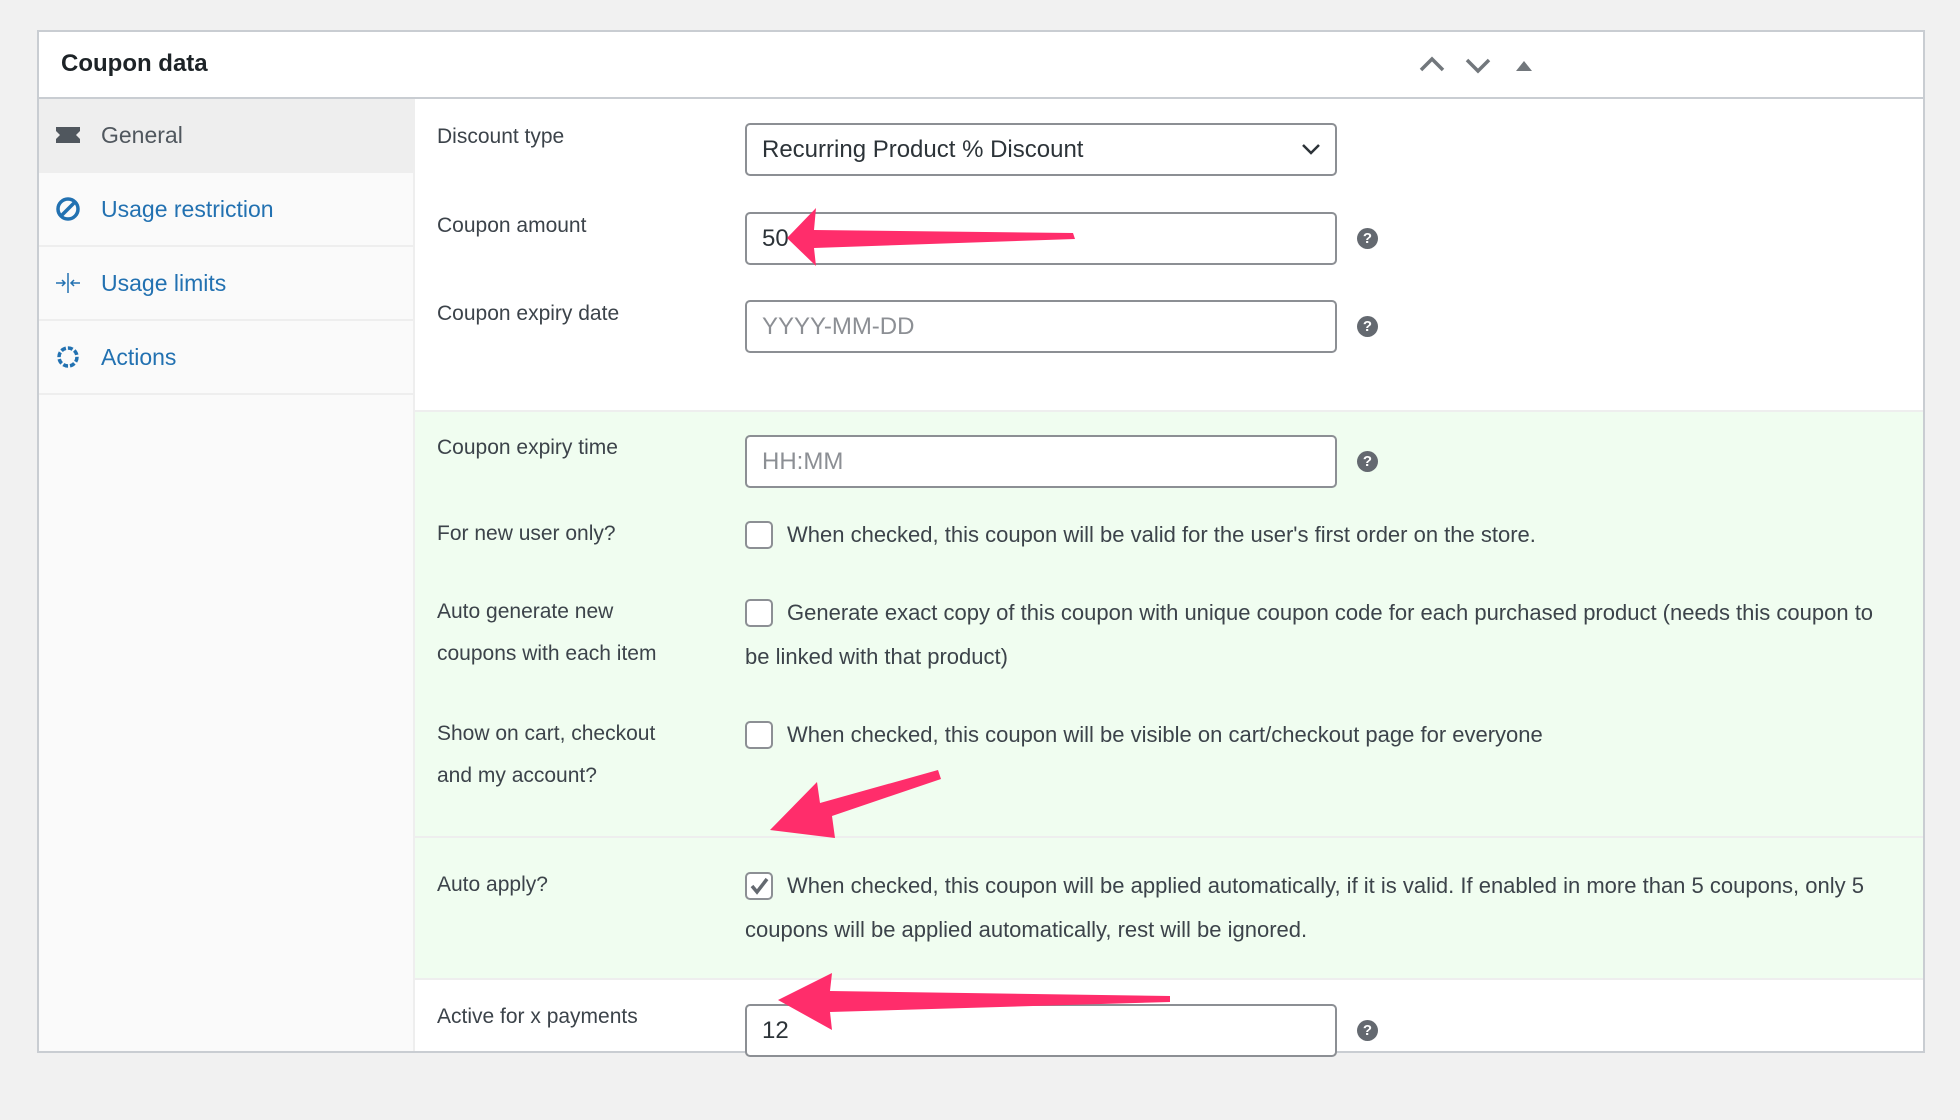 This screenshot has width=1960, height=1120. What do you see at coordinates (134, 63) in the screenshot?
I see `panel-title: Coupon data` at bounding box center [134, 63].